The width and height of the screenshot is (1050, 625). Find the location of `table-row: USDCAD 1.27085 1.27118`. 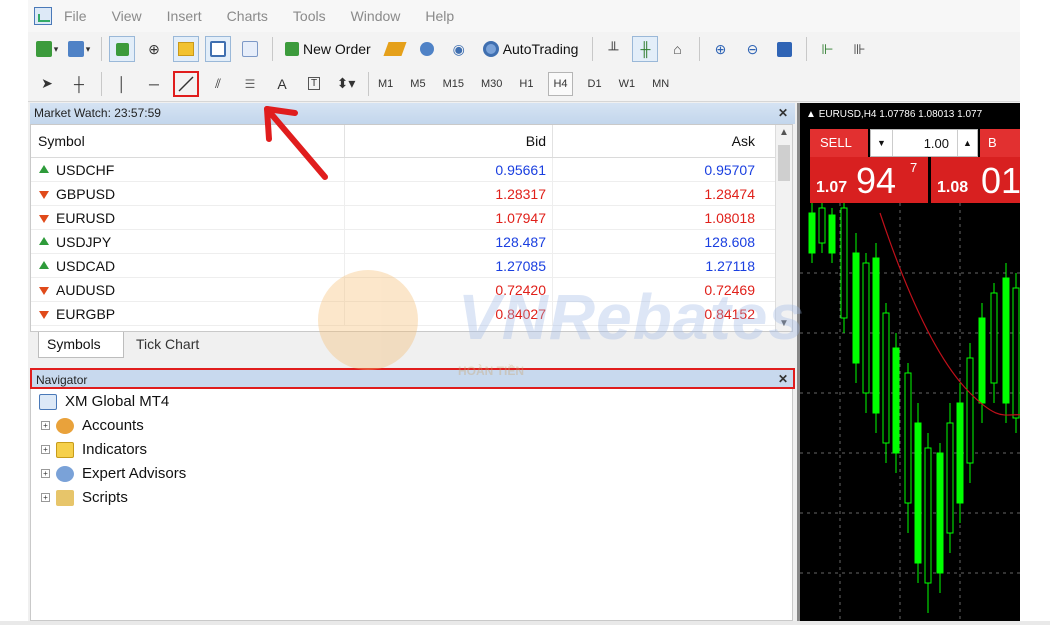

table-row: USDCAD 1.27085 1.27118 is located at coordinates (411, 266).